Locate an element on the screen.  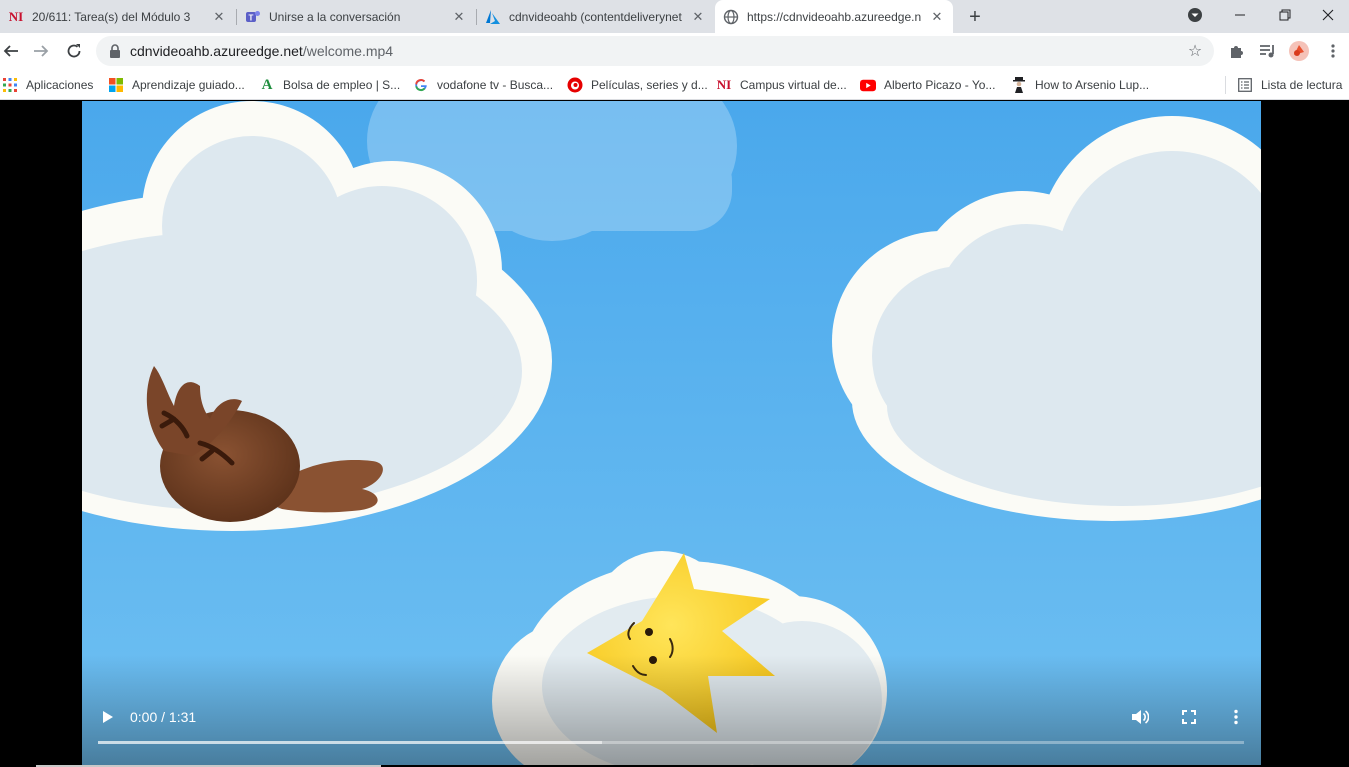
buffered-bar is located at coordinates (350, 742).